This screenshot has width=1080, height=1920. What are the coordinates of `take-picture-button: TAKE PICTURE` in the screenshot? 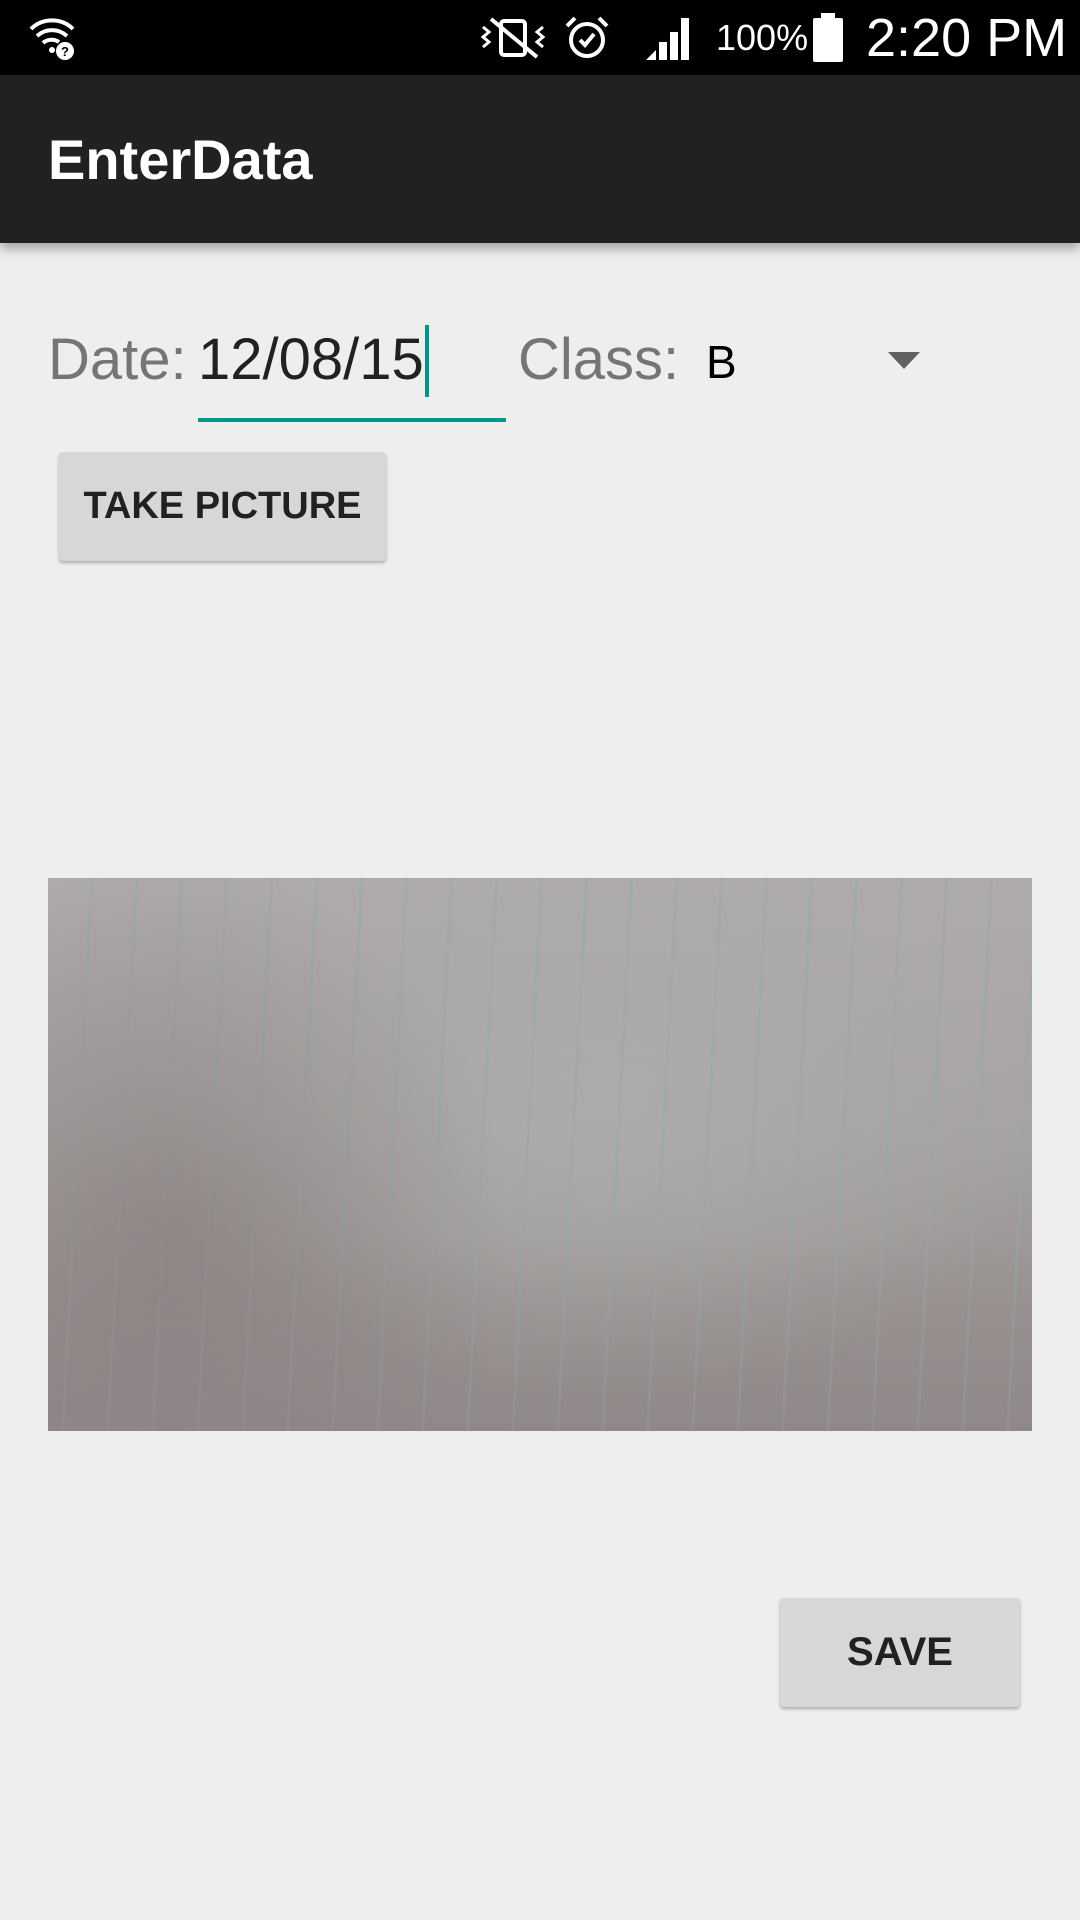 It's located at (222, 506).